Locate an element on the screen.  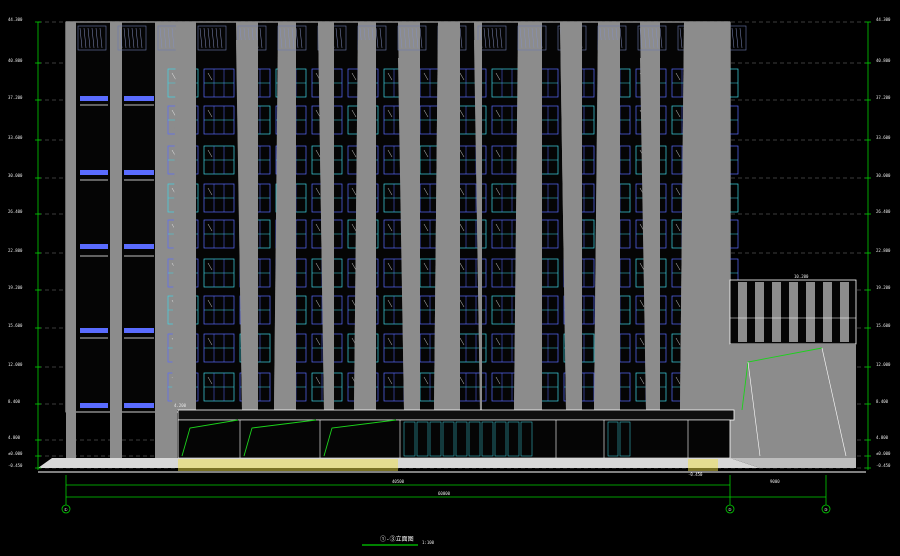
annex-lower is located at coordinates (793, 401).